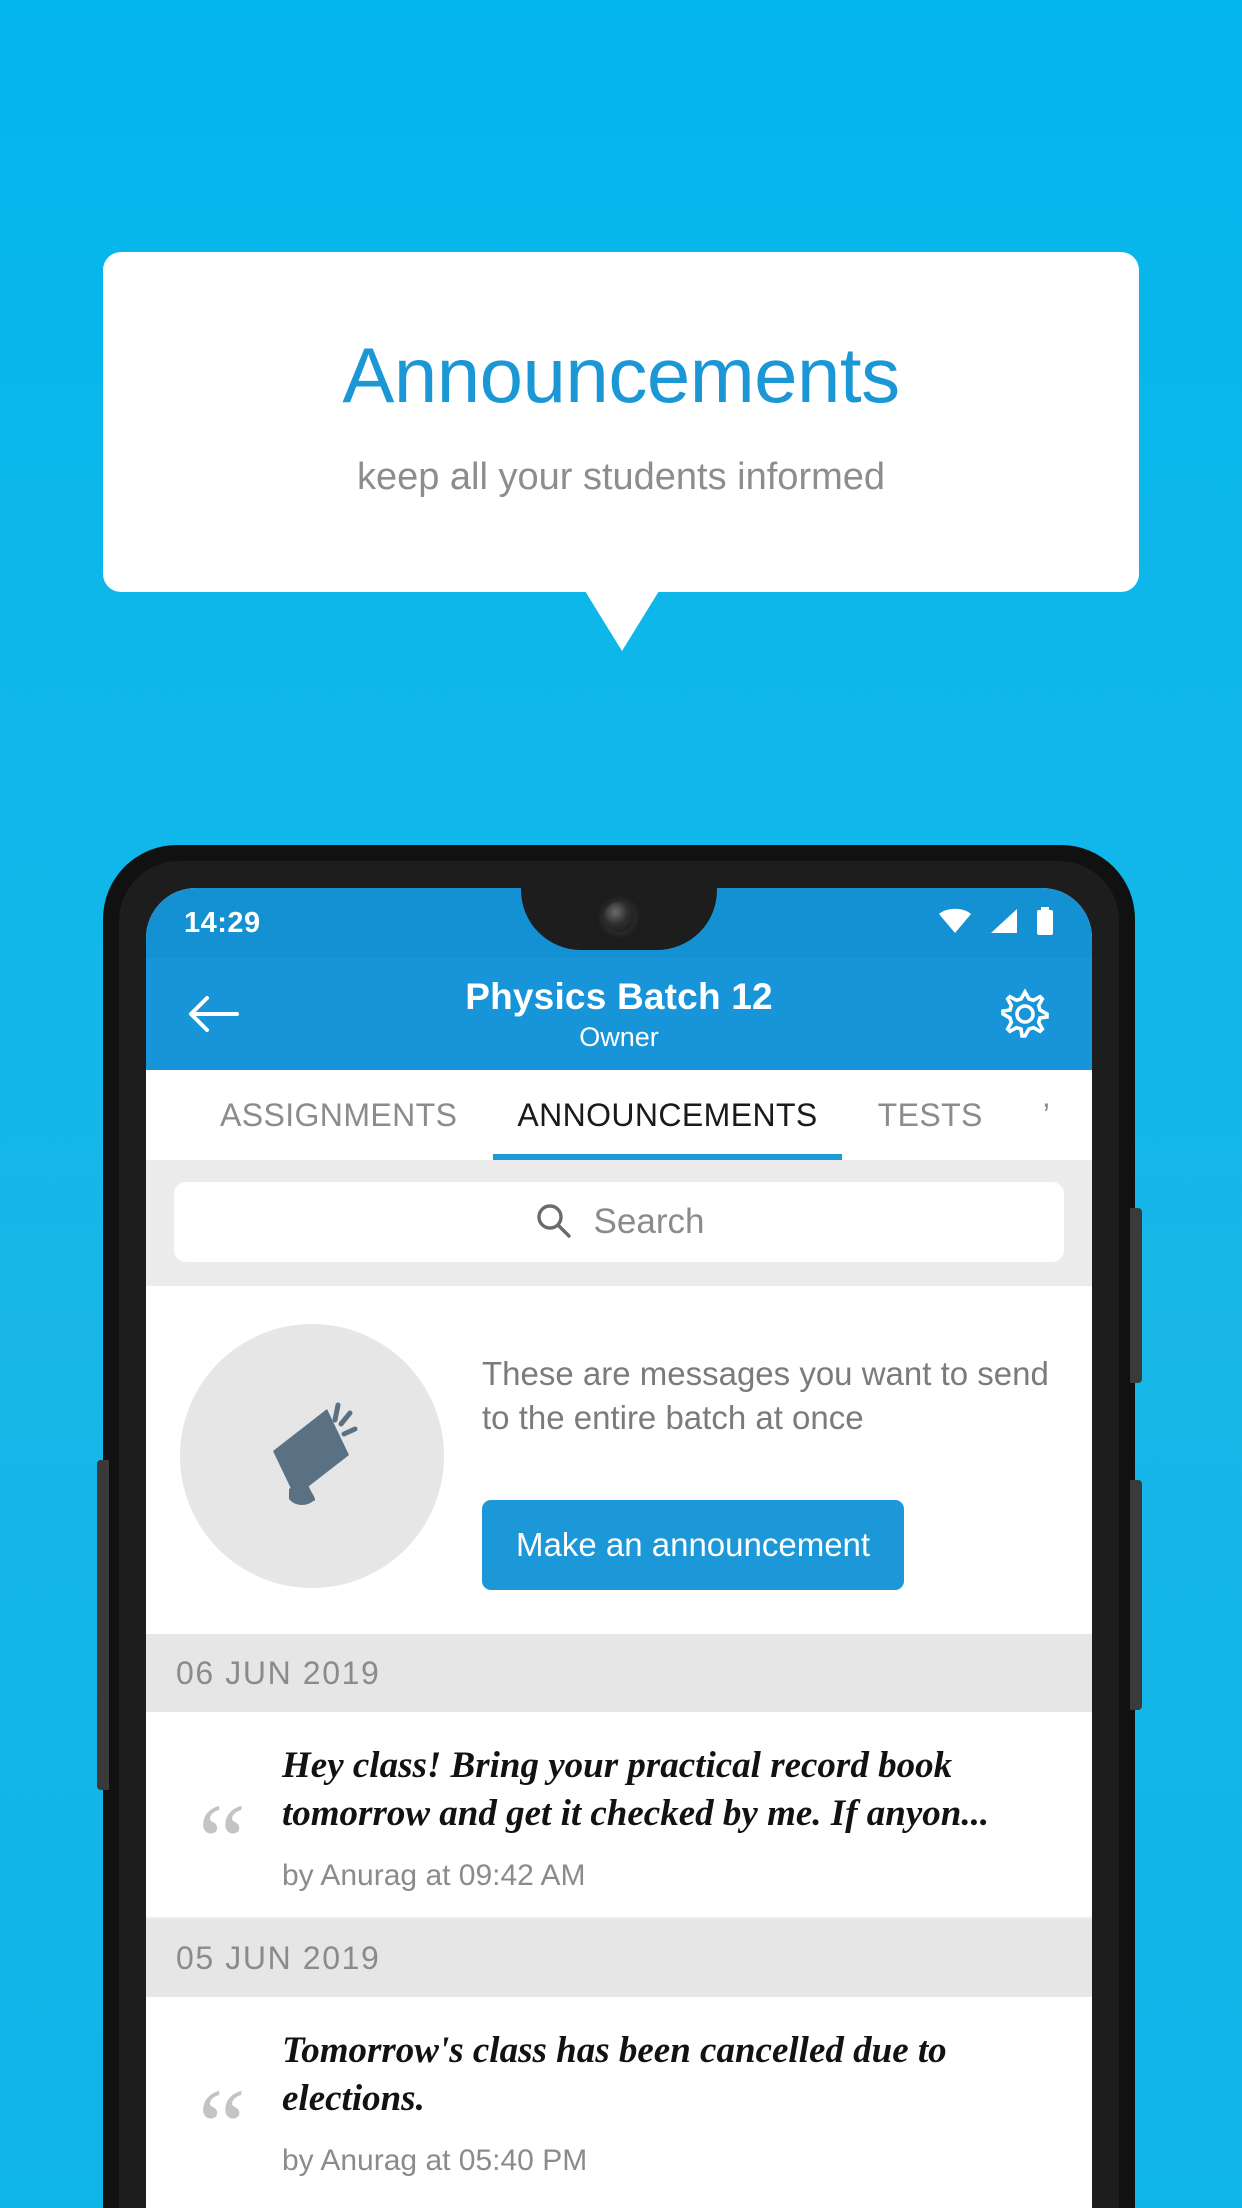  Describe the element at coordinates (667, 1115) in the screenshot. I see `tab-announcements: ANNOUNCEMENTS` at that location.